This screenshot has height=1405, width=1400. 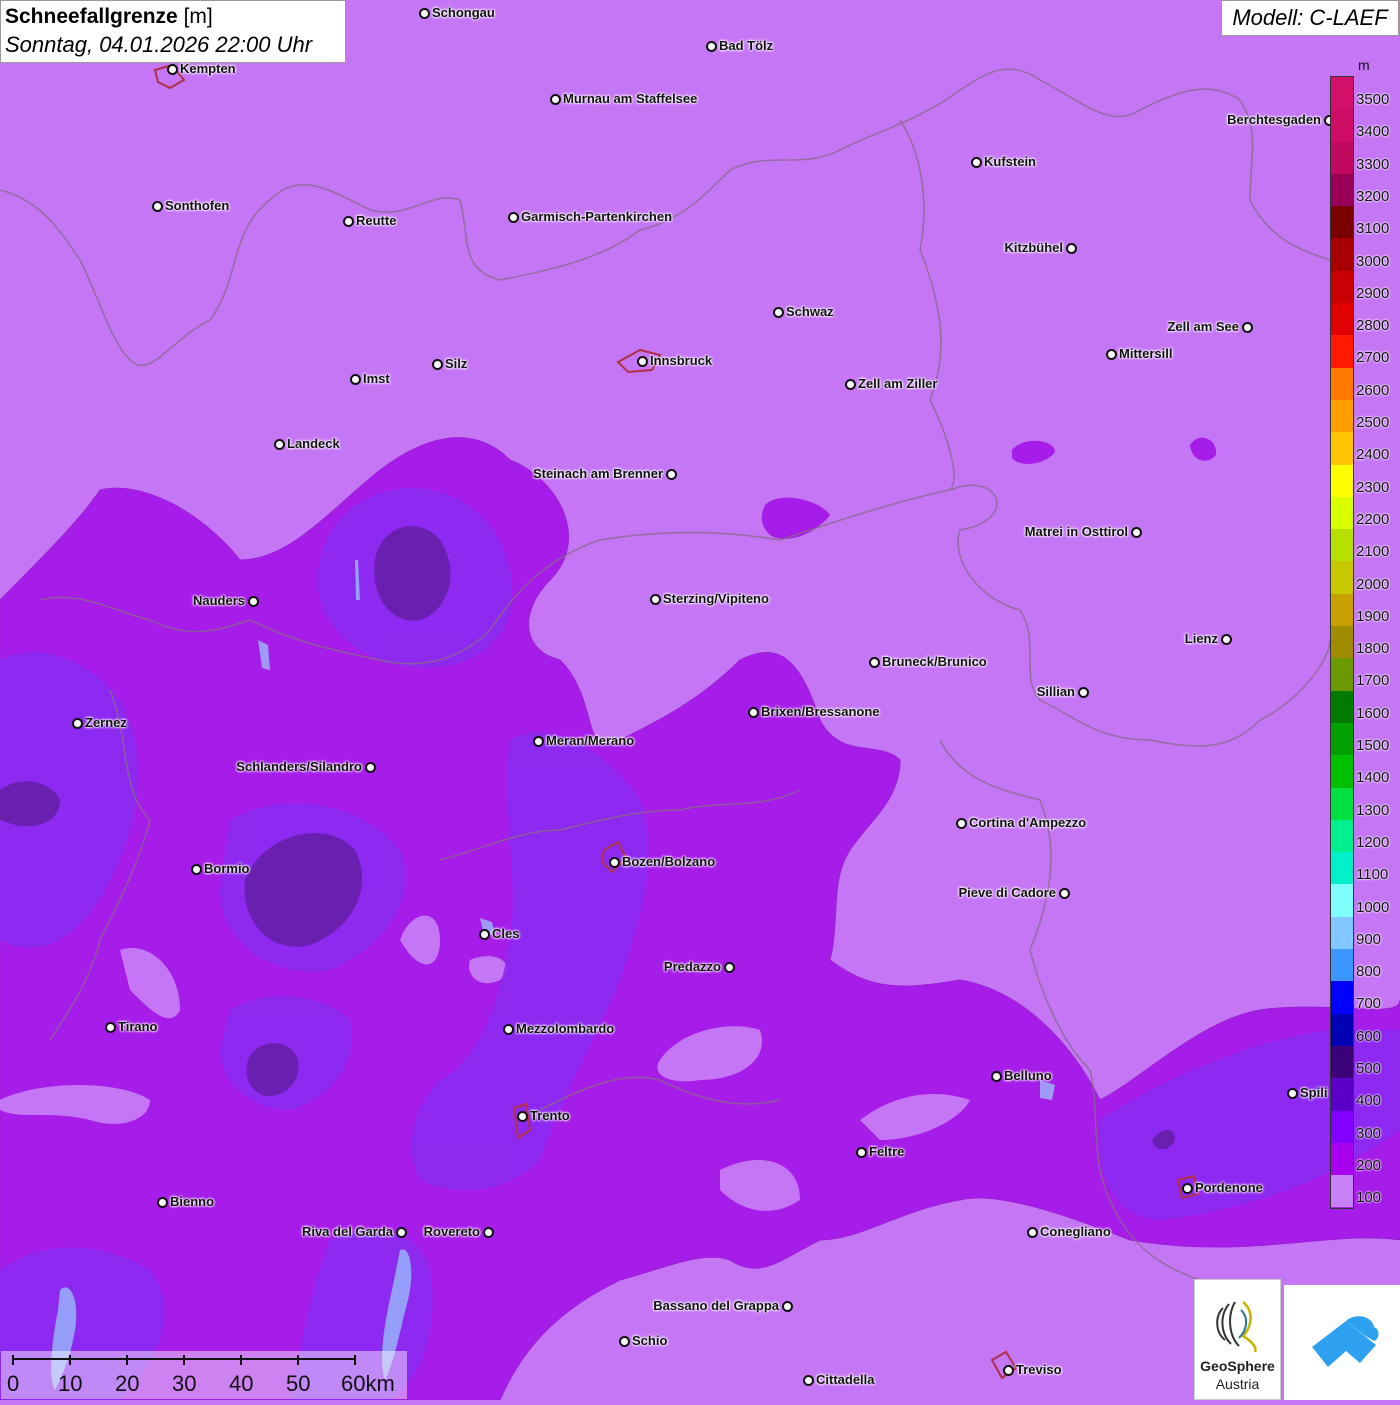 What do you see at coordinates (1373, 519) in the screenshot?
I see `legend-label-2200: 2200` at bounding box center [1373, 519].